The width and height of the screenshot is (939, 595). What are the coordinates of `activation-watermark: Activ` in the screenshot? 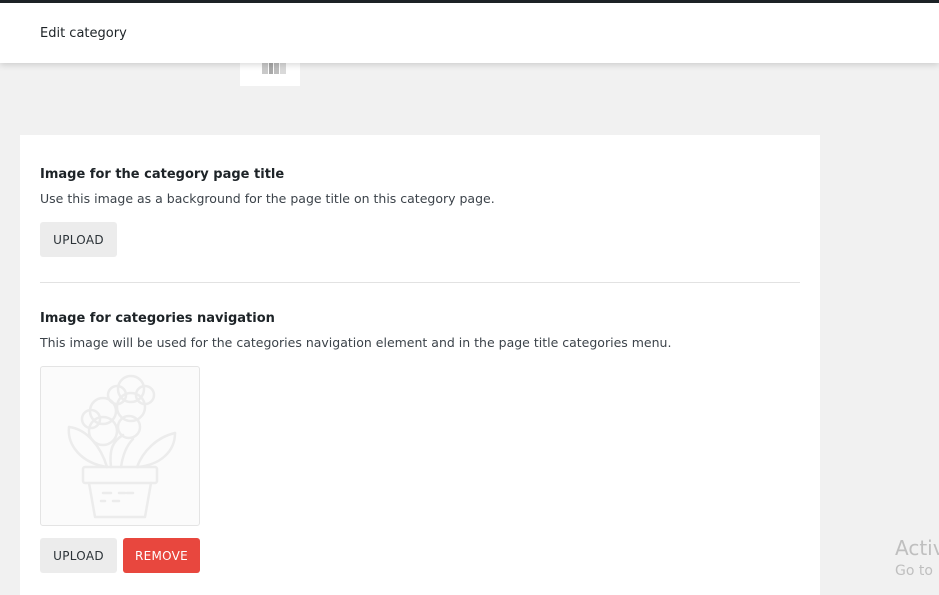 It's located at (917, 548).